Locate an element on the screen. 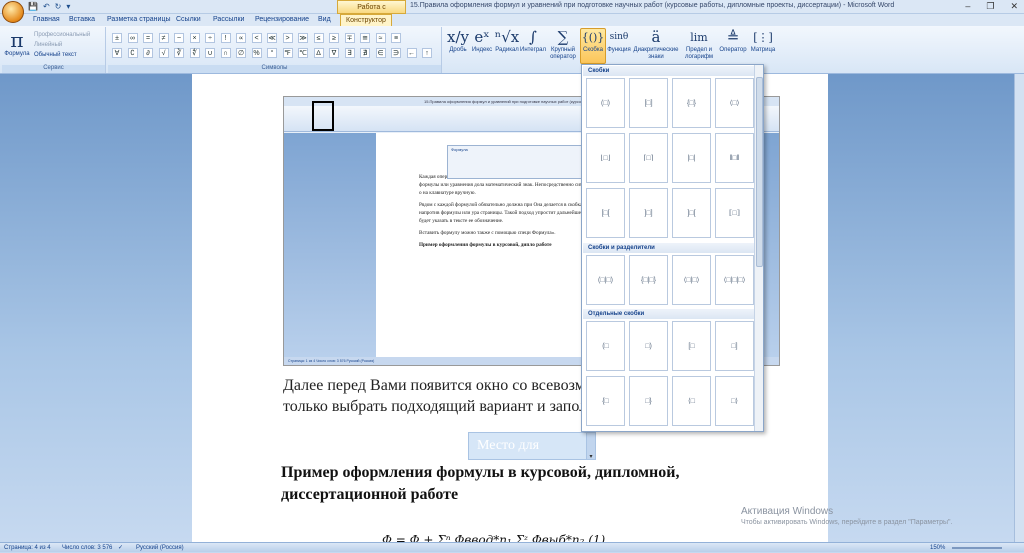 The image size is (1024, 553). bracket-option: (□|□) is located at coordinates (605, 280).